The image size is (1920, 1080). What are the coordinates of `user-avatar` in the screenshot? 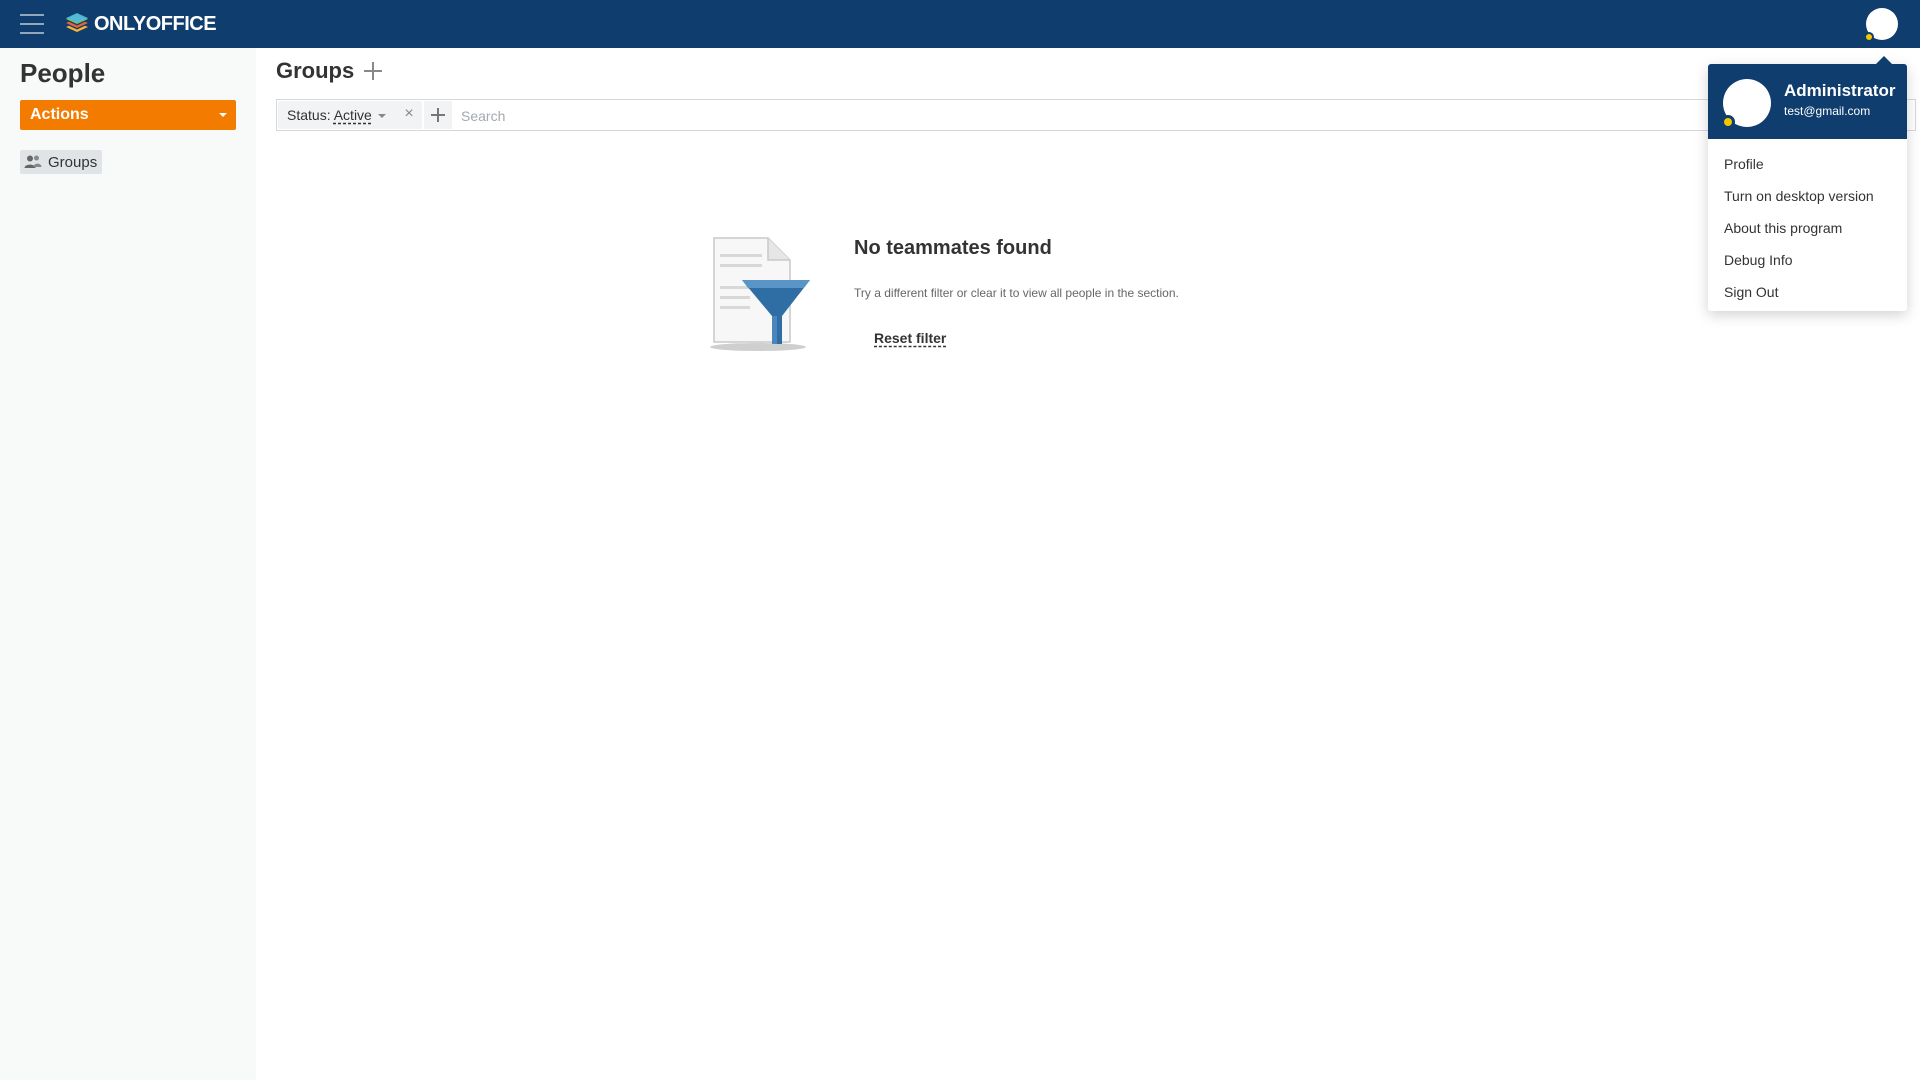 It's located at (1881, 25).